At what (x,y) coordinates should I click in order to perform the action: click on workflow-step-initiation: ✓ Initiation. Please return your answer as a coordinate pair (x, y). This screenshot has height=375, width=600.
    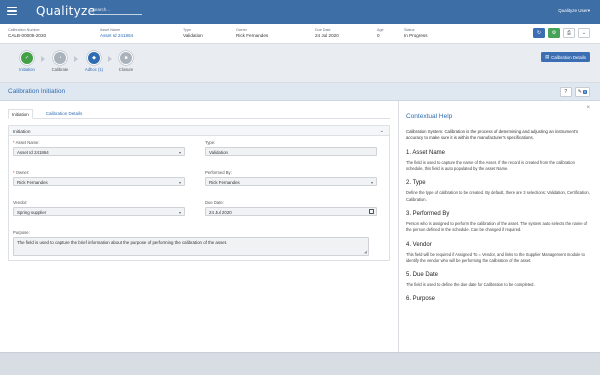
    Looking at the image, I should click on (27, 61).